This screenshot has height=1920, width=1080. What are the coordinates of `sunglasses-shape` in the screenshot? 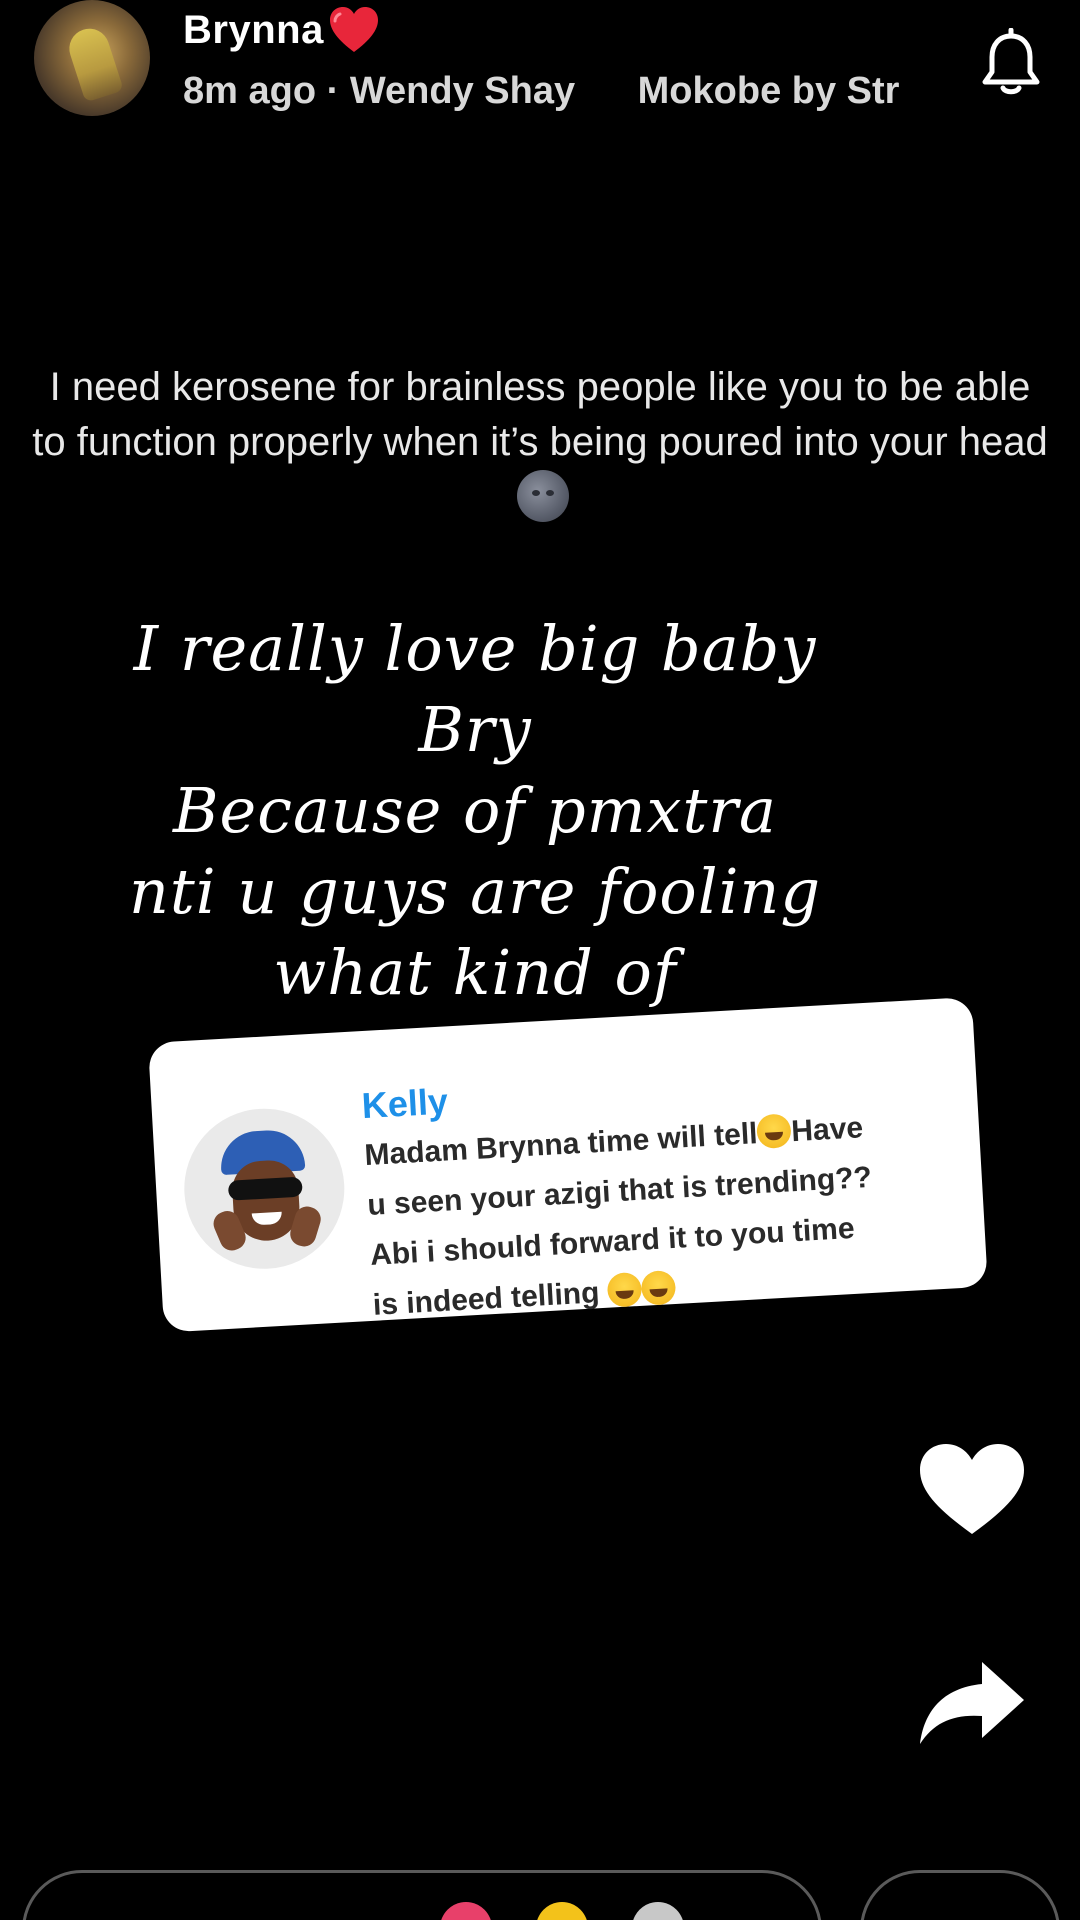 It's located at (265, 1188).